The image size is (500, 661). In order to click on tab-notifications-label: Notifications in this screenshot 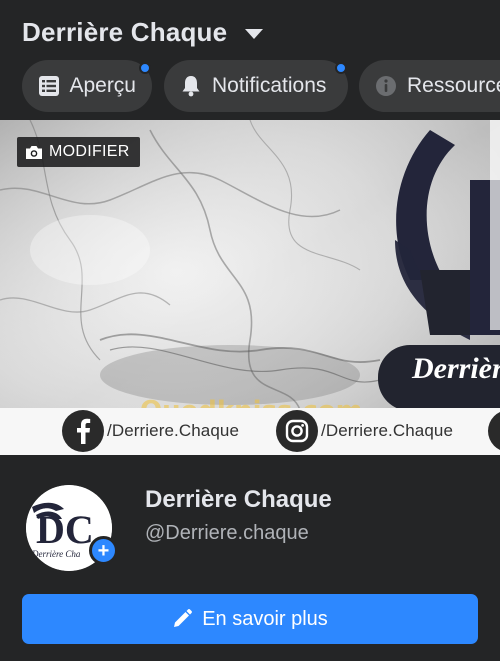, I will do `click(269, 85)`.